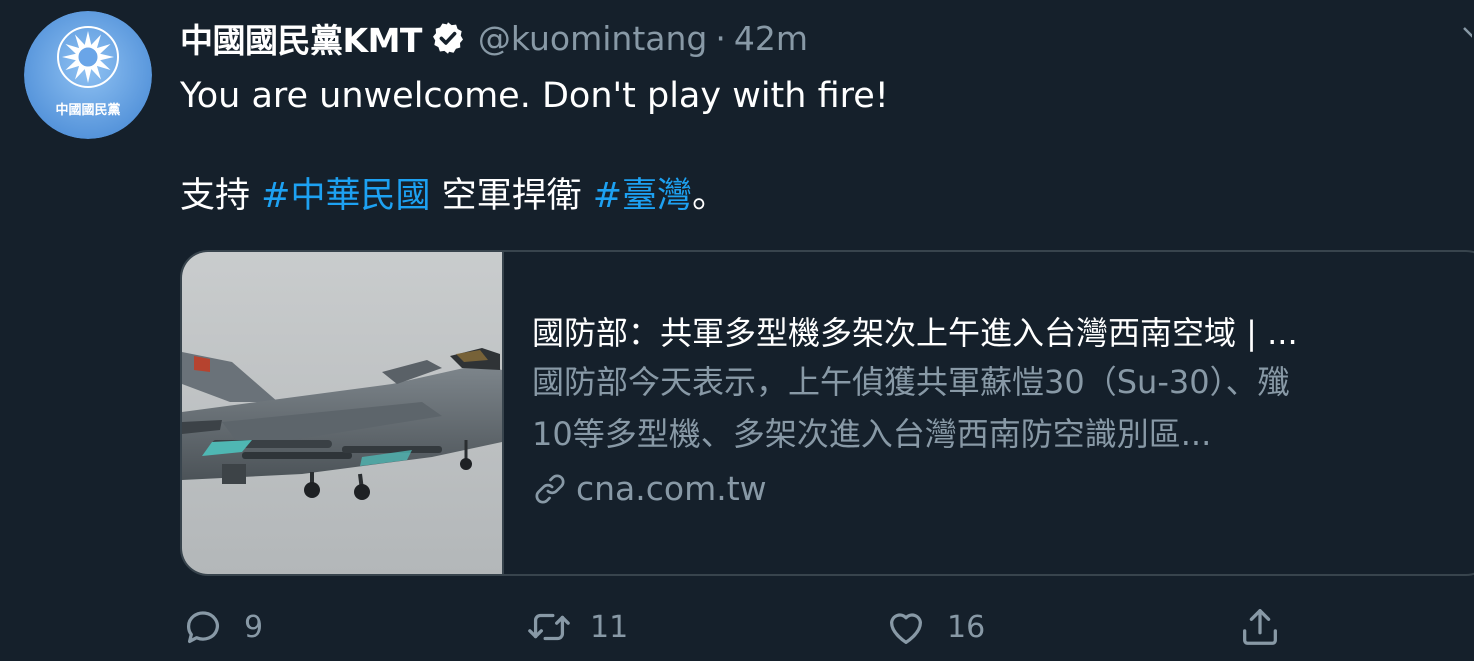 The image size is (1474, 661). I want to click on text-segment: 。, so click(710, 196).